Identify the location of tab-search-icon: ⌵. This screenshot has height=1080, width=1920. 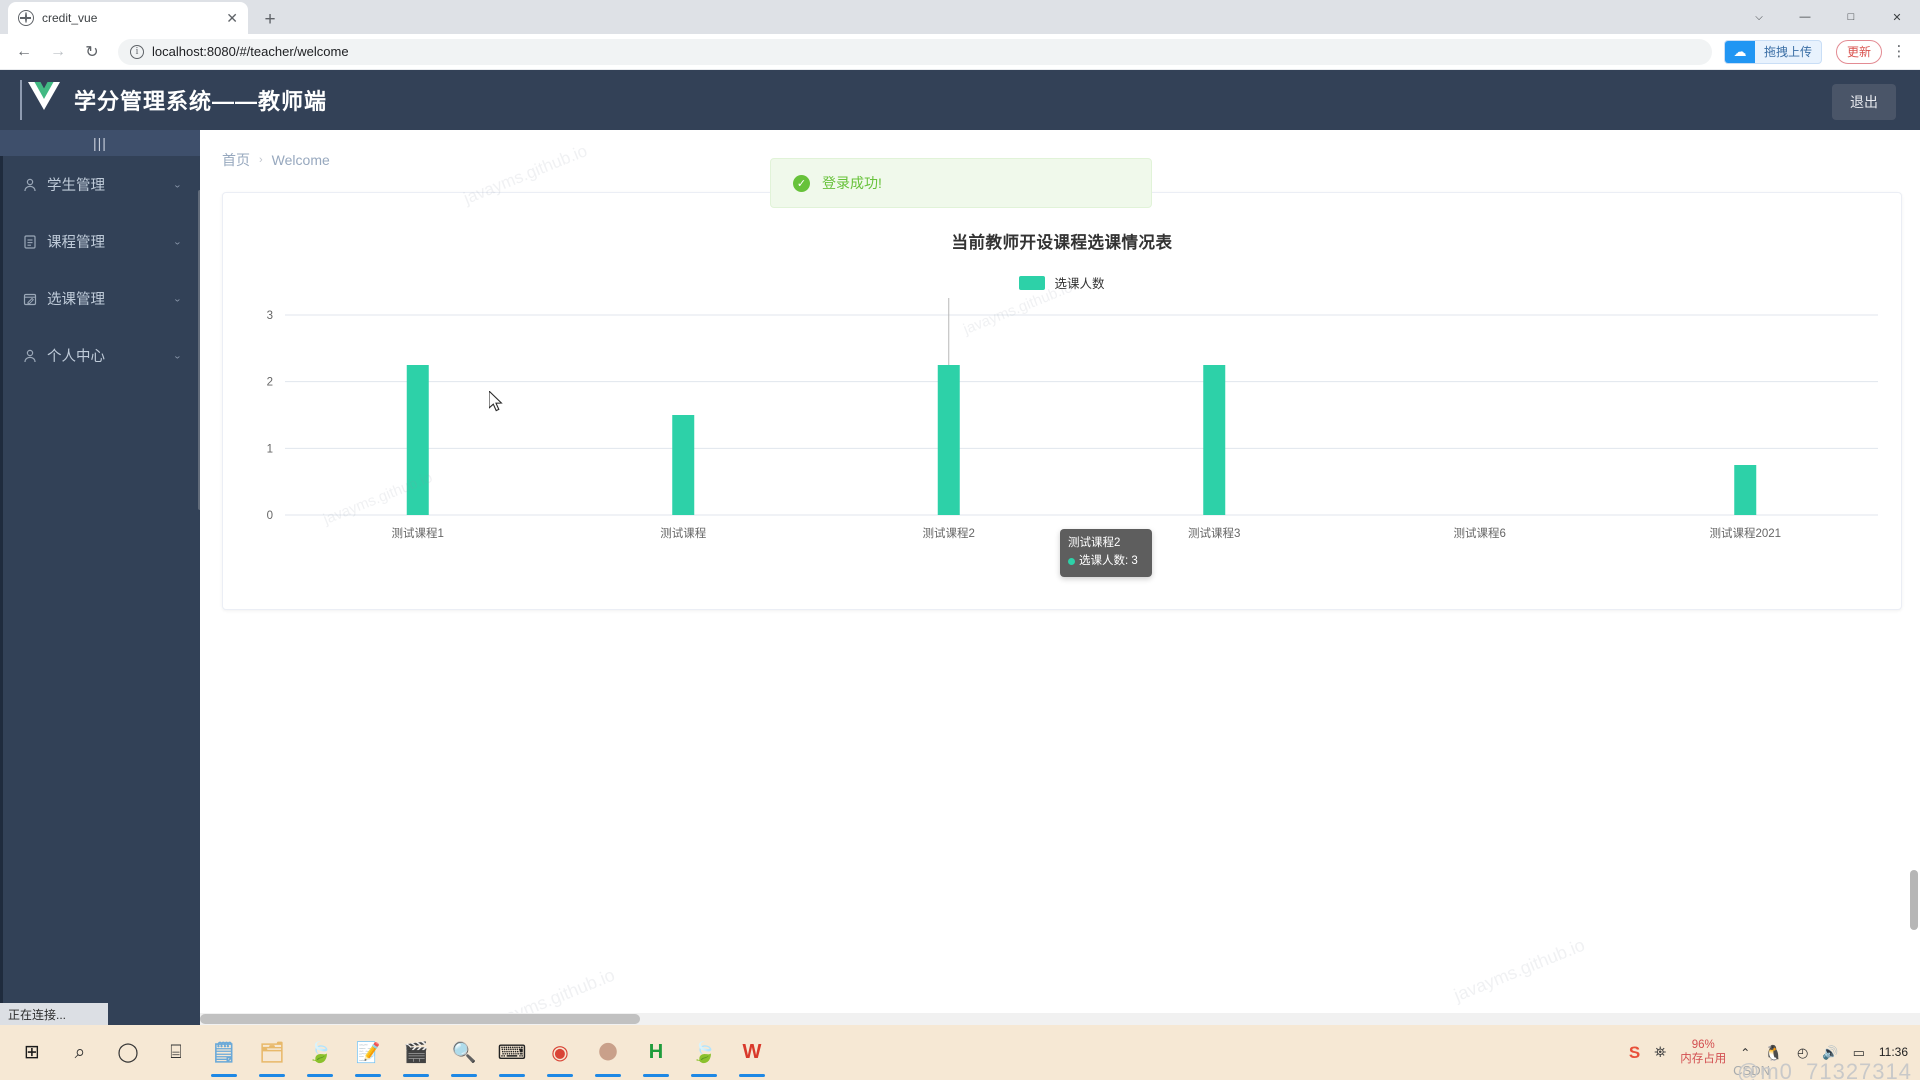
(1759, 17).